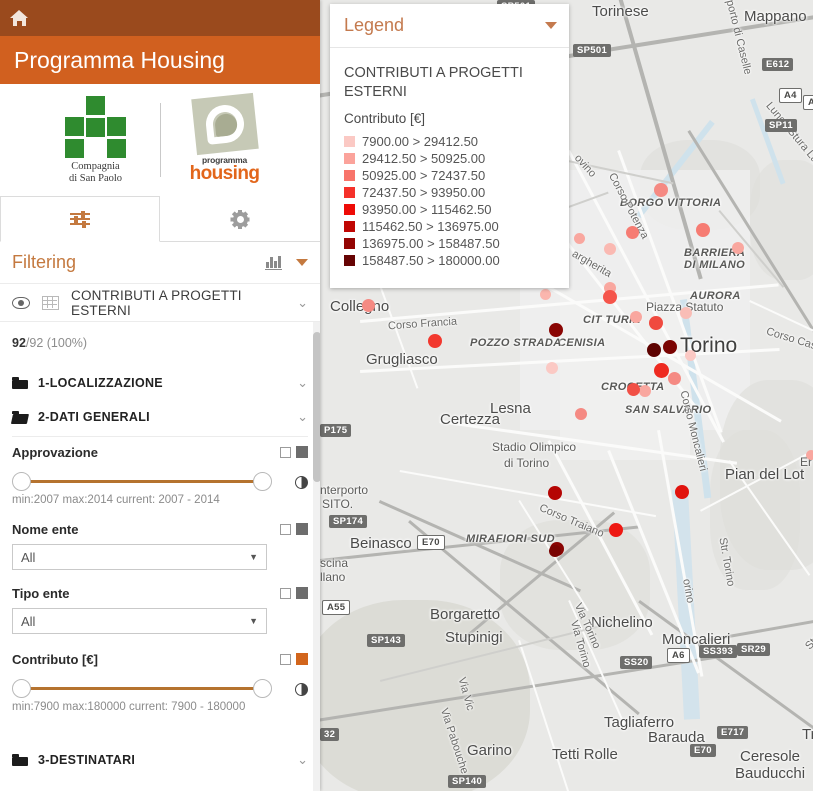 The width and height of the screenshot is (813, 791). What do you see at coordinates (273, 262) in the screenshot?
I see `bar-chart-icon` at bounding box center [273, 262].